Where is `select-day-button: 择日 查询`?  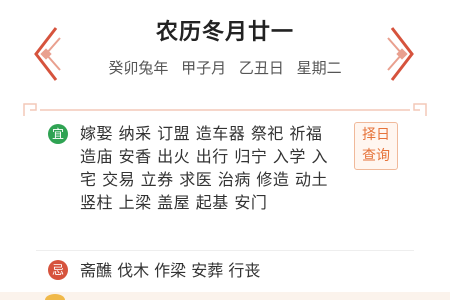 select-day-button: 择日 查询 is located at coordinates (376, 146).